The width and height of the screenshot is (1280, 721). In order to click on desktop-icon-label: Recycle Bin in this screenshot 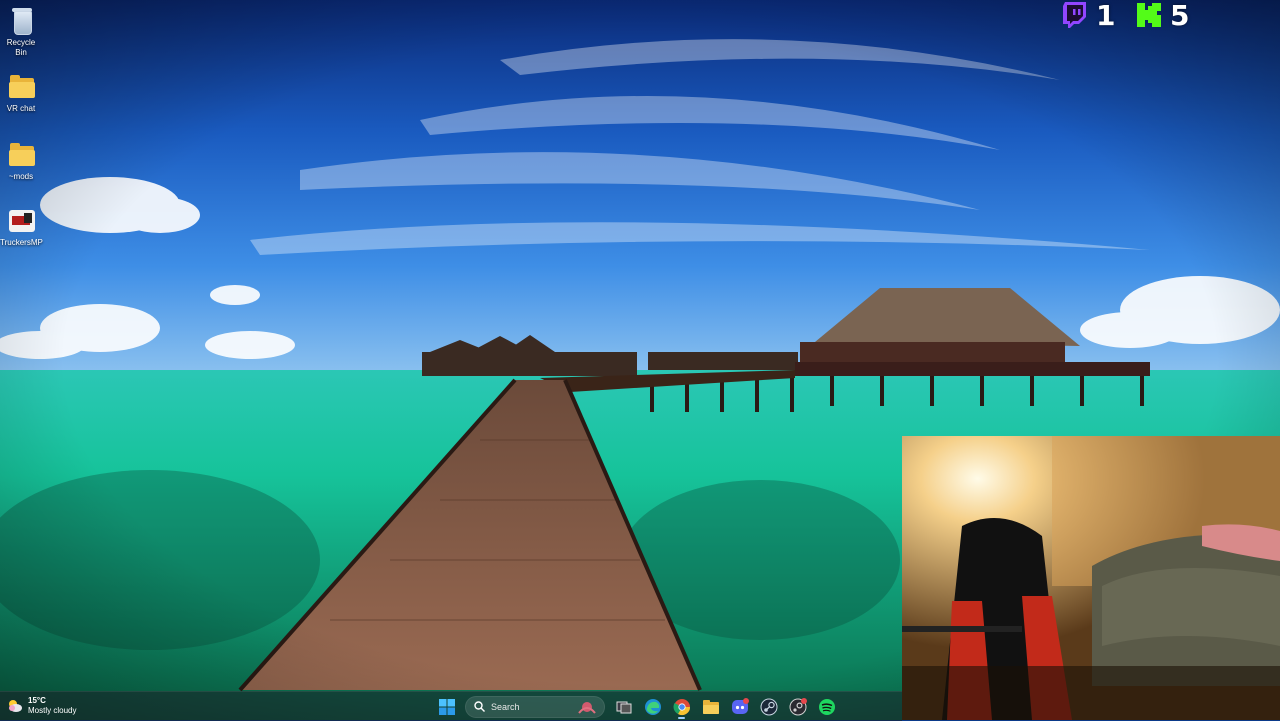, I will do `click(21, 47)`.